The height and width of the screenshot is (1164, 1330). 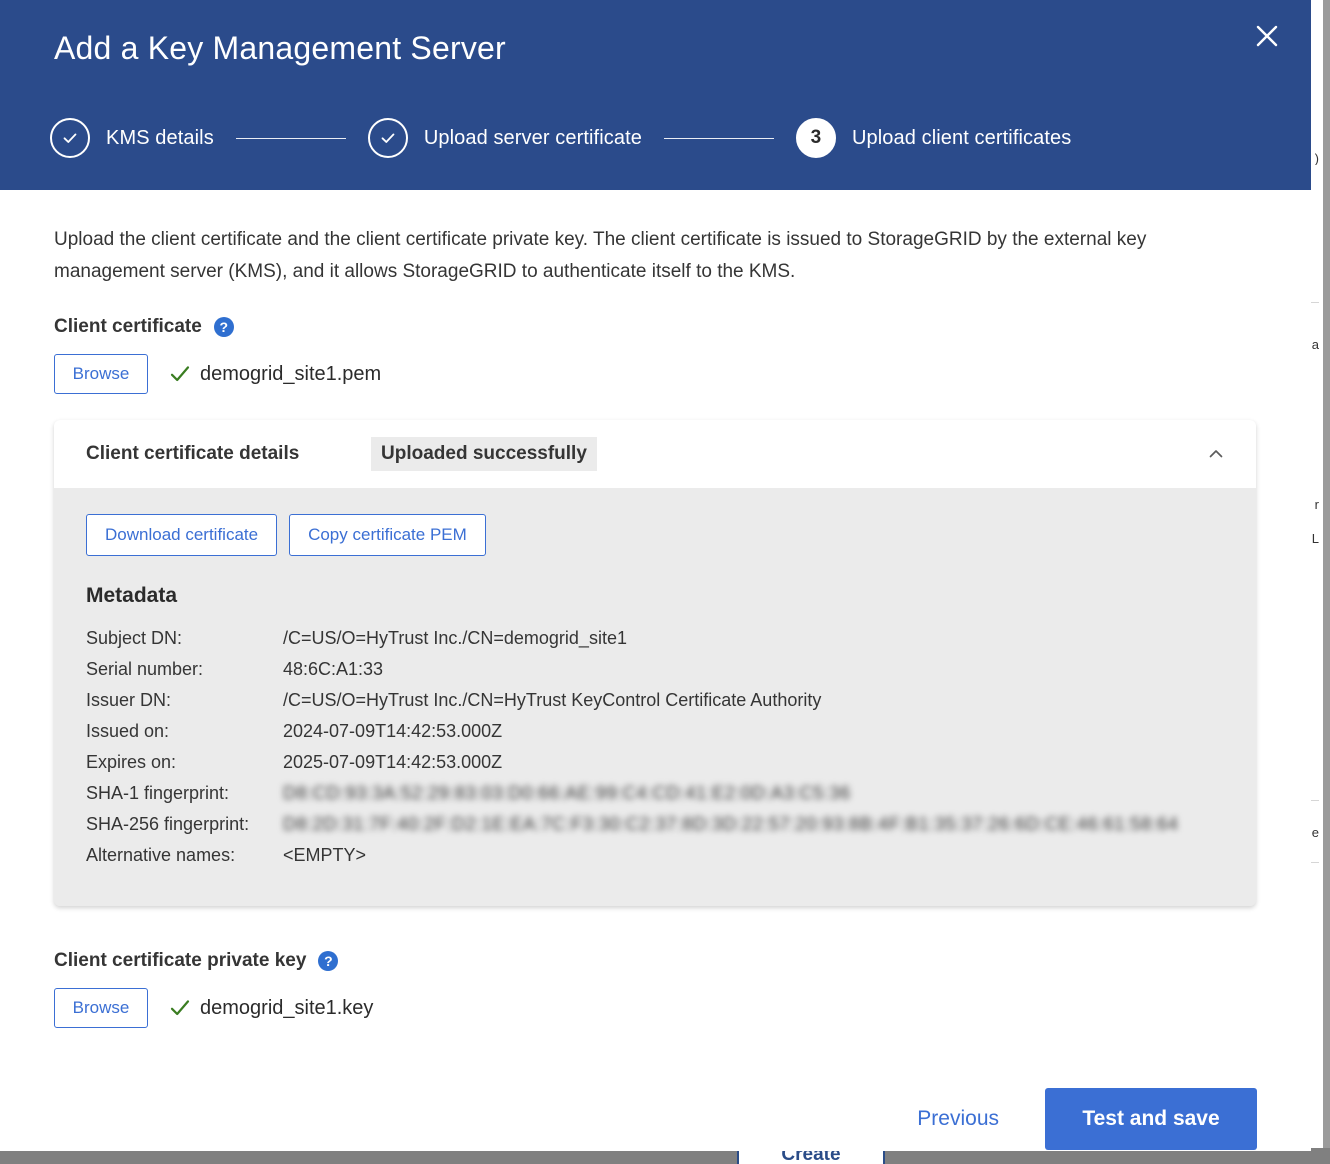 I want to click on private-key-file-name: demogrid_site1.key, so click(x=287, y=1007).